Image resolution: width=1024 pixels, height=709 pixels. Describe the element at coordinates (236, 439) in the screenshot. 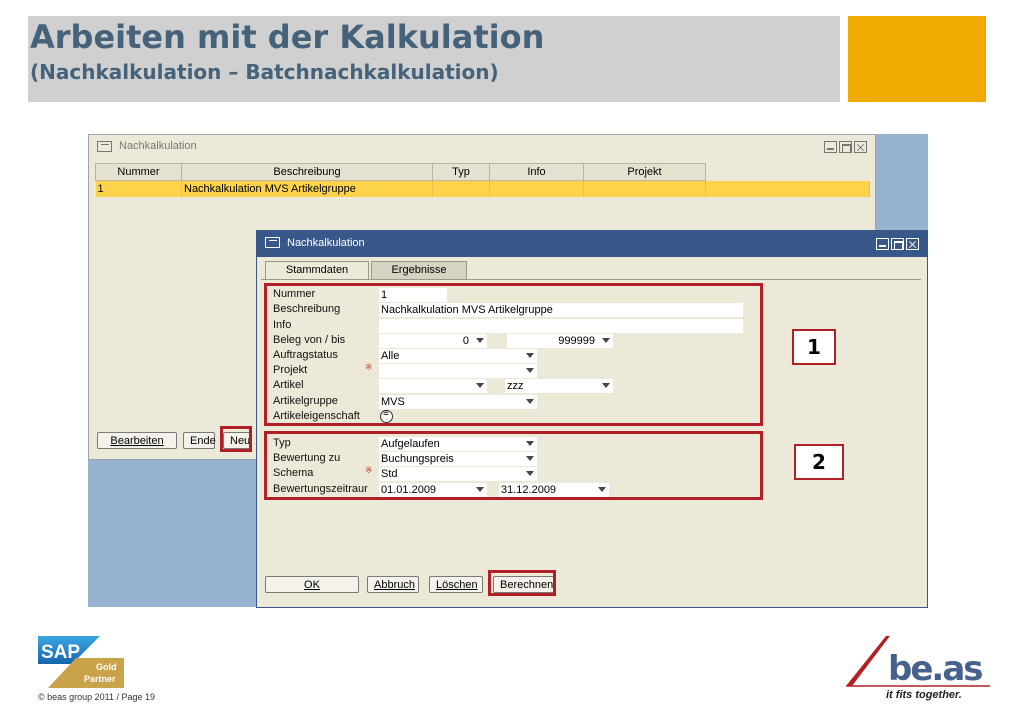

I see `neu-highlight-box` at that location.